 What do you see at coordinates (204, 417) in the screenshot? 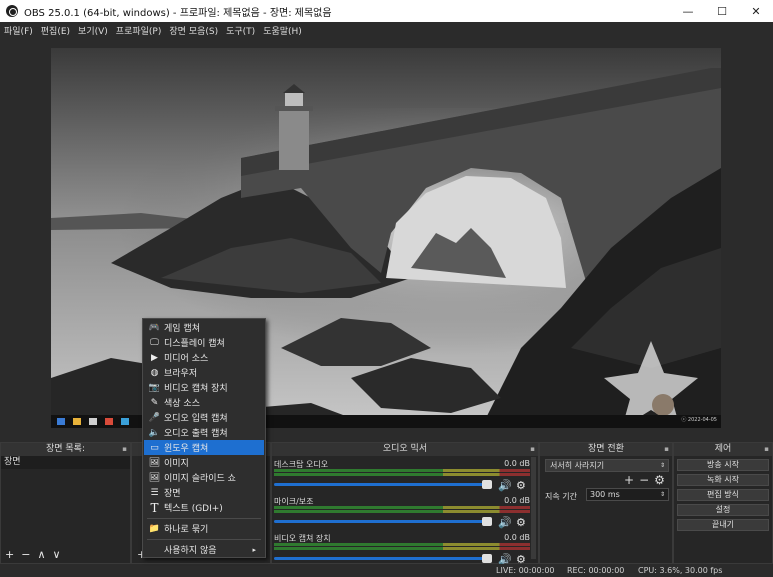
I see `menu-item-audio-input-capture: 🎤 오디오 입력 캡쳐` at bounding box center [204, 417].